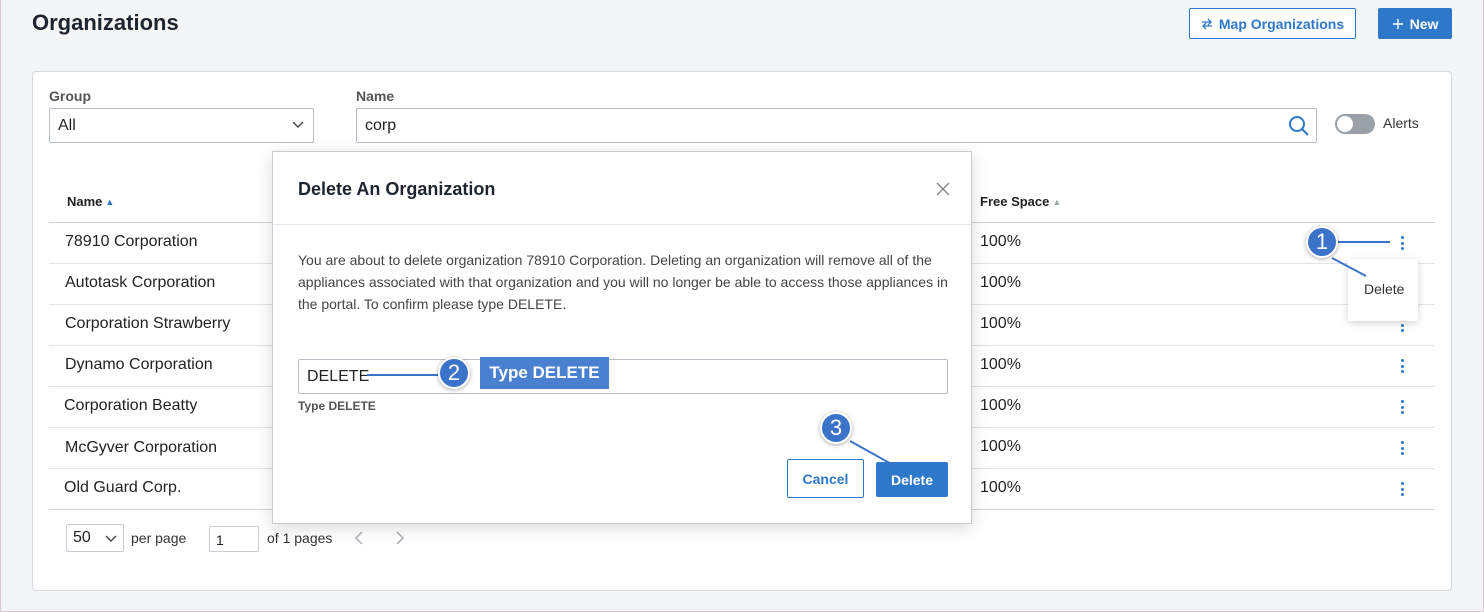  Describe the element at coordinates (836, 125) in the screenshot. I see `name-search-input: corp` at that location.